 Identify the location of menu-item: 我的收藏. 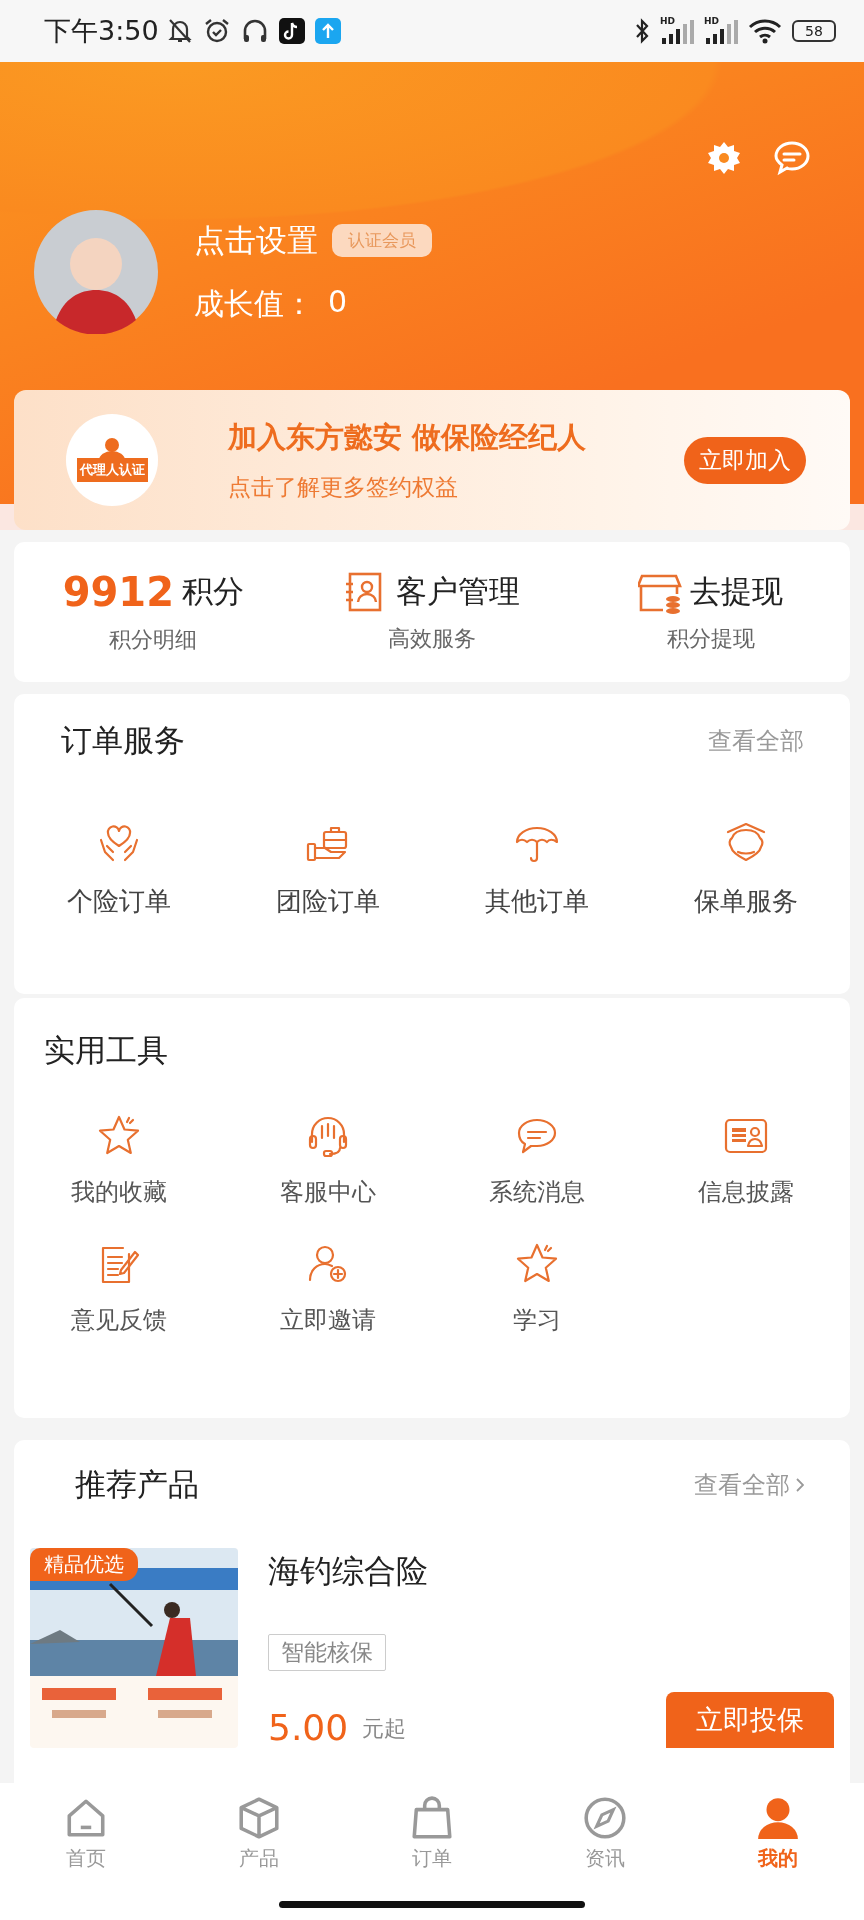
(118, 1192).